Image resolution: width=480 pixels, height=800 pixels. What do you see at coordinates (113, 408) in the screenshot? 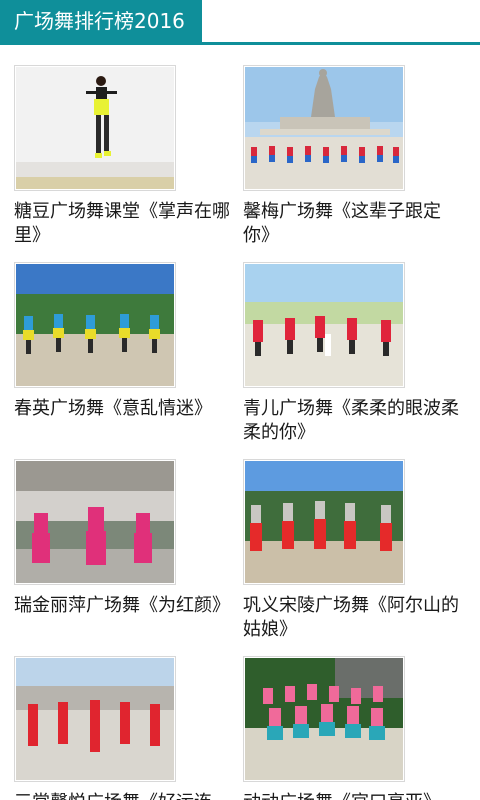
I see `video-title: 春英广场舞《意乱情迷》` at bounding box center [113, 408].